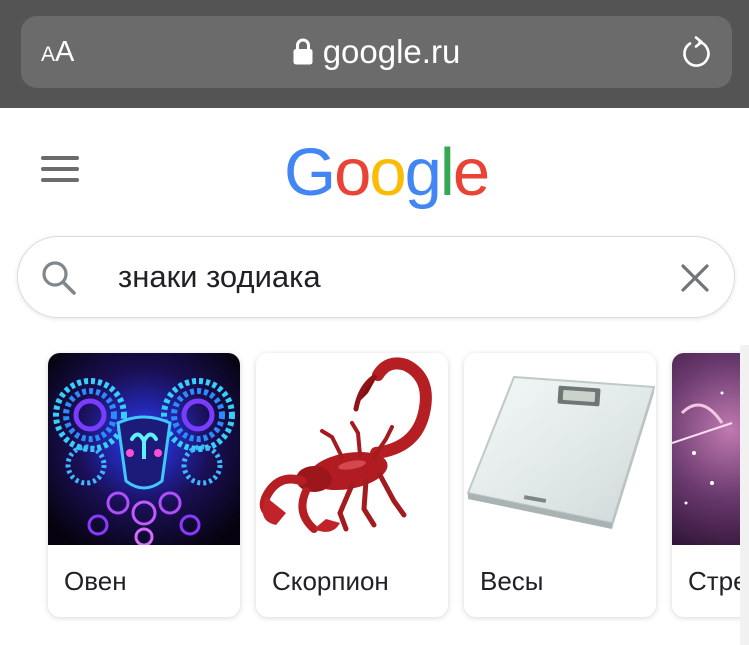 Image resolution: width=749 pixels, height=645 pixels. Describe the element at coordinates (718, 581) in the screenshot. I see `carousel-card-label: Стре` at that location.